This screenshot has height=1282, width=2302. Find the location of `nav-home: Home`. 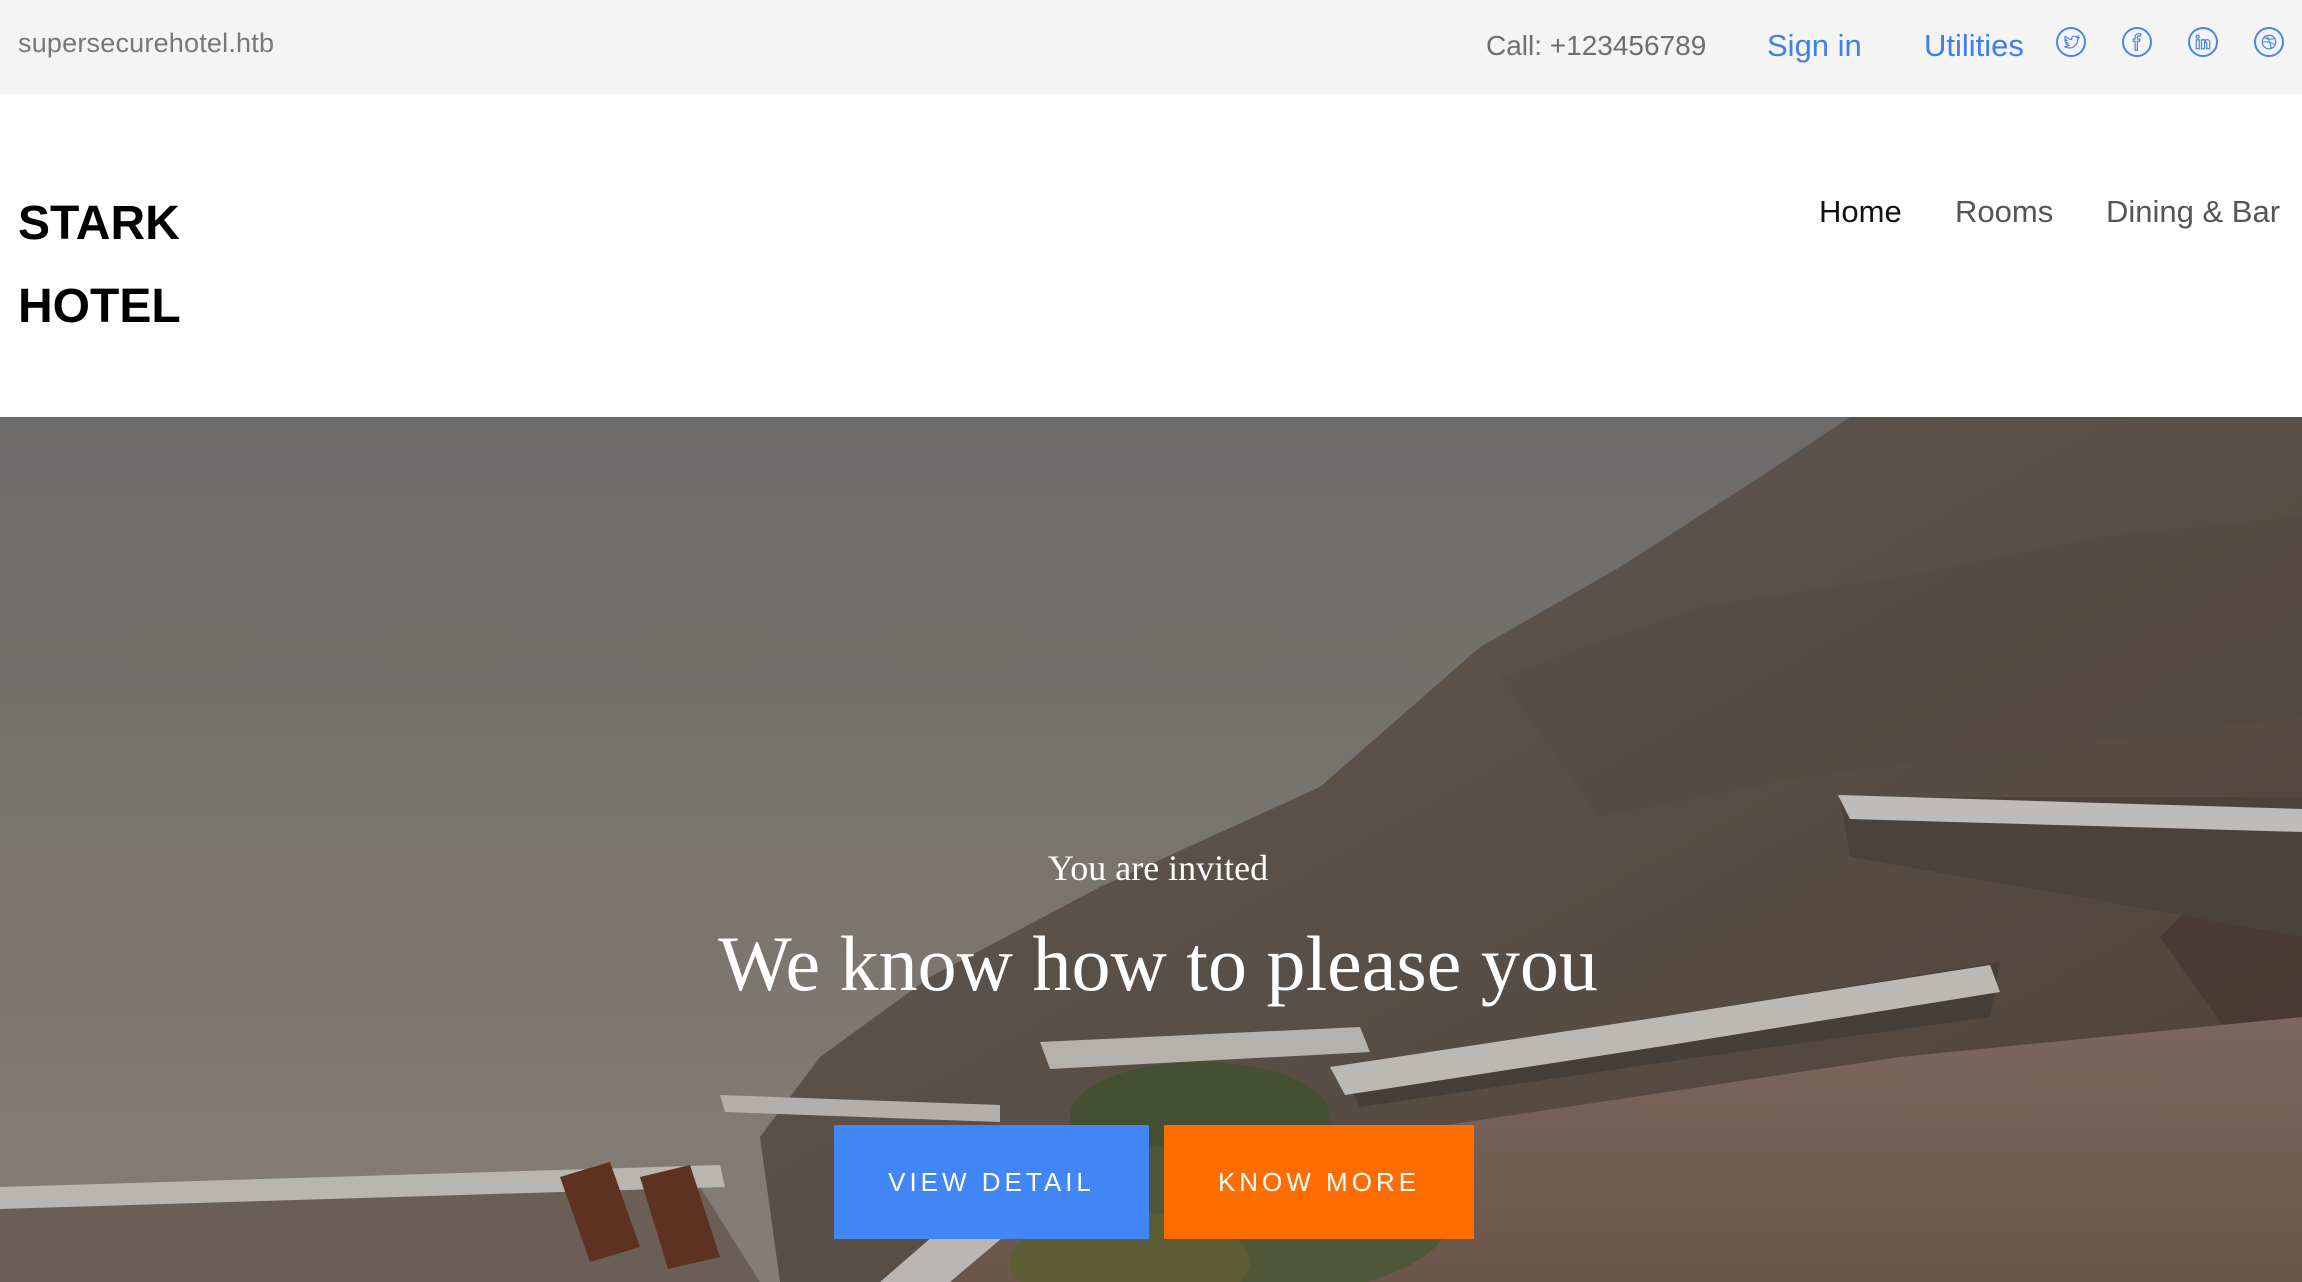

nav-home: Home is located at coordinates (1860, 212).